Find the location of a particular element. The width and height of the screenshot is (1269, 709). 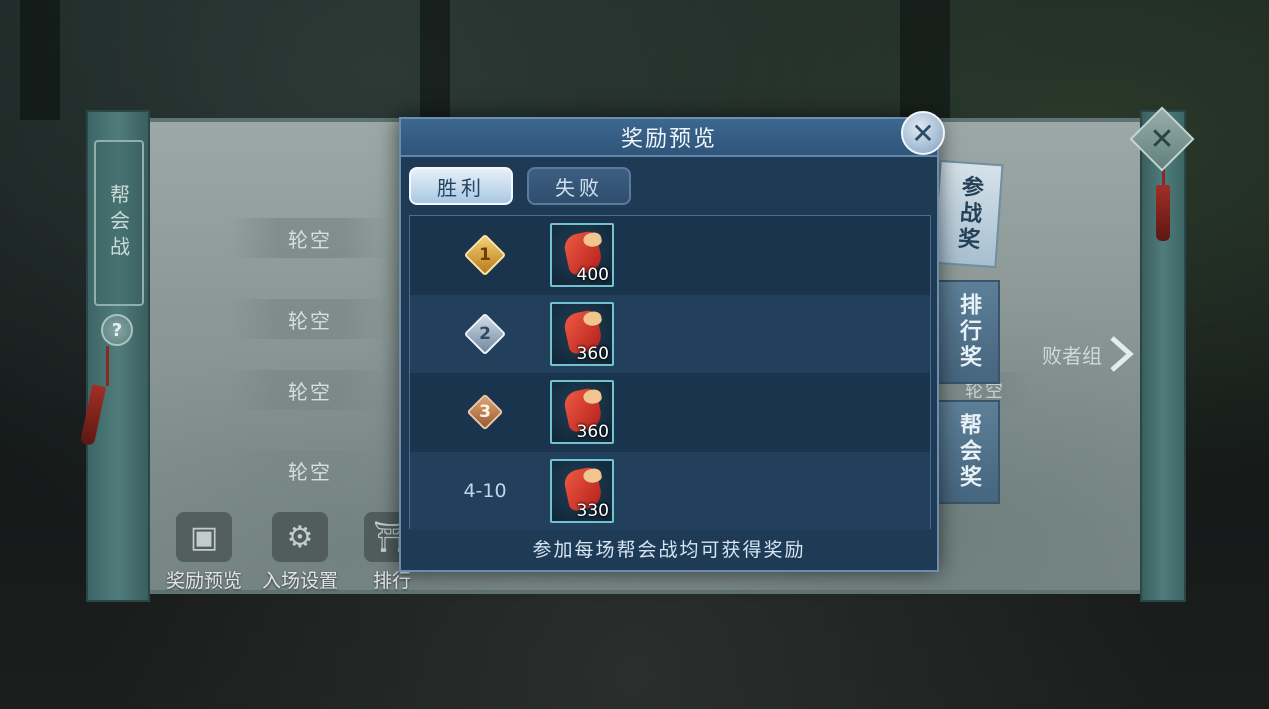

gear-icon: ⚙ is located at coordinates (300, 537).